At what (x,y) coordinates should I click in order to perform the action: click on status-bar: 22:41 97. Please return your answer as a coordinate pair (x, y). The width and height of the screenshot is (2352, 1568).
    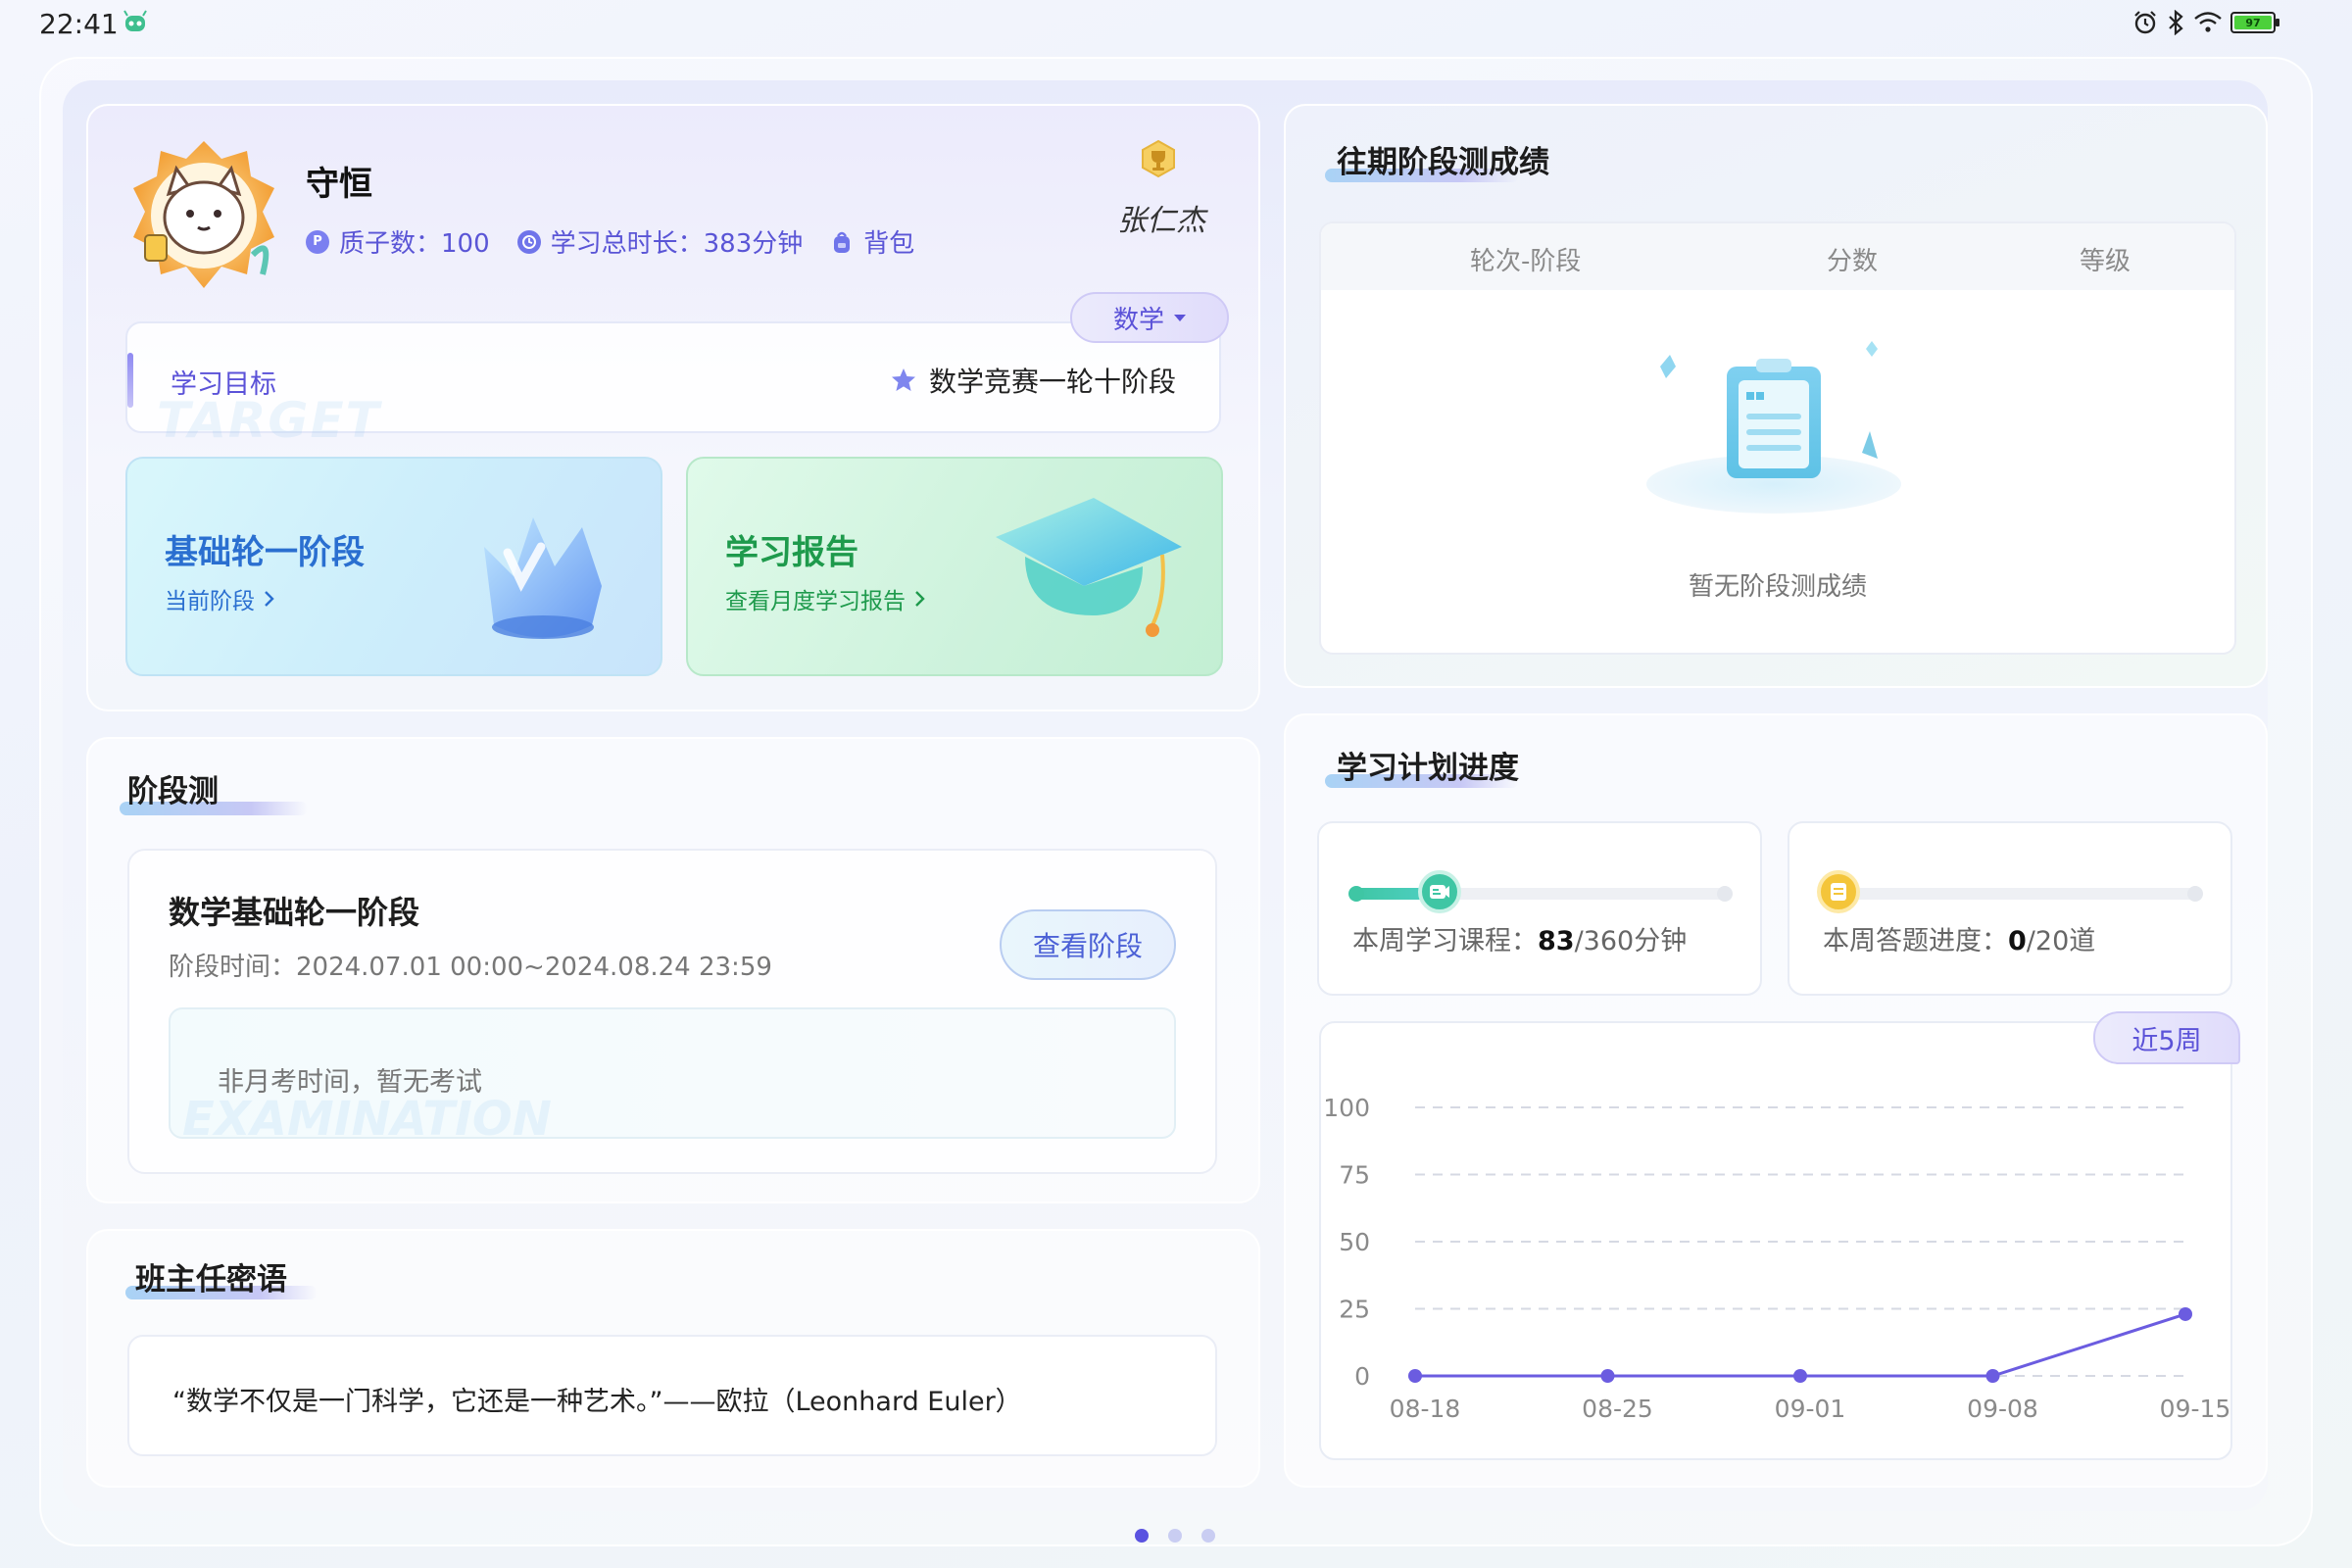
    Looking at the image, I should click on (1176, 24).